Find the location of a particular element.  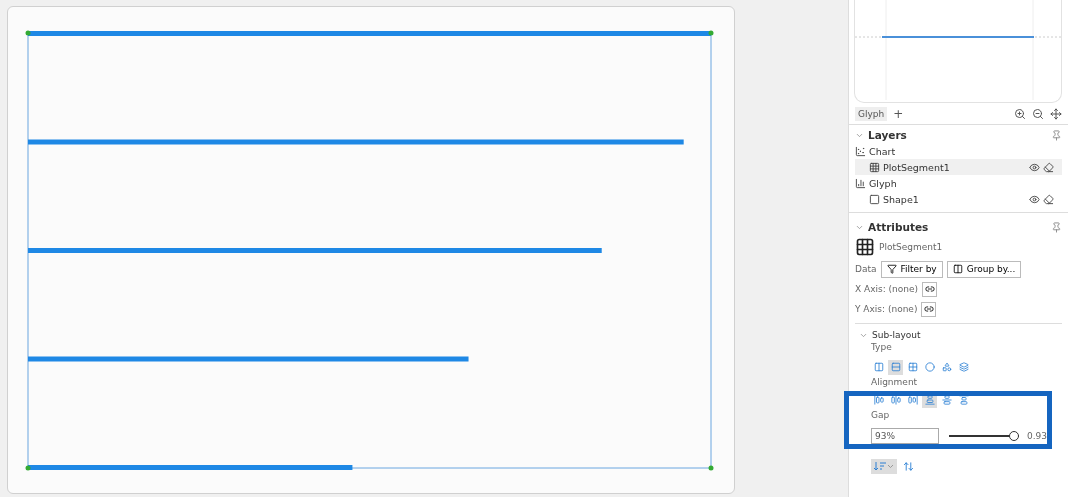

layer-item: Glyph is located at coordinates (958, 183).